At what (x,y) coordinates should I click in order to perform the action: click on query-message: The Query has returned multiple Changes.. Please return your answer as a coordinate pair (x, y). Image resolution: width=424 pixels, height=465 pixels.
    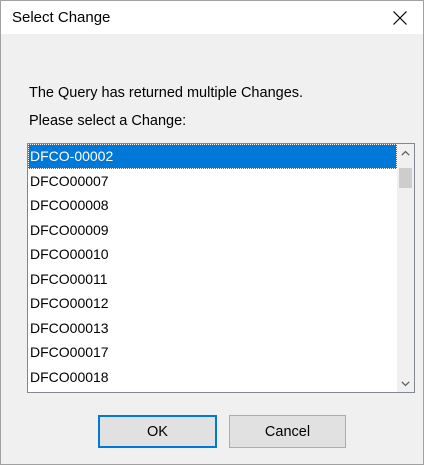
    Looking at the image, I should click on (166, 93).